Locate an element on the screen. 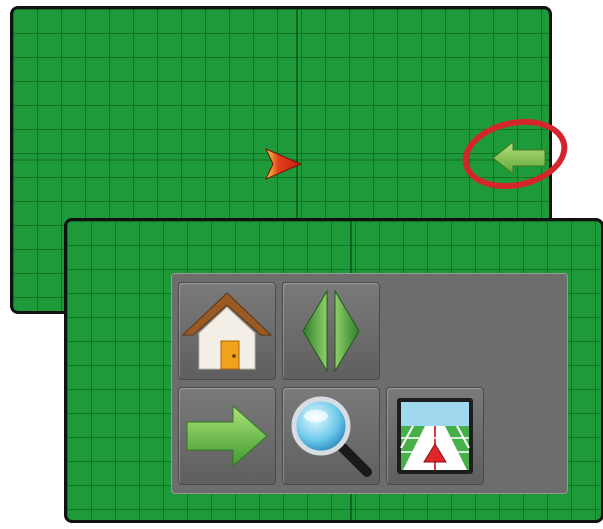 The height and width of the screenshot is (529, 603). house-icon is located at coordinates (227, 331).